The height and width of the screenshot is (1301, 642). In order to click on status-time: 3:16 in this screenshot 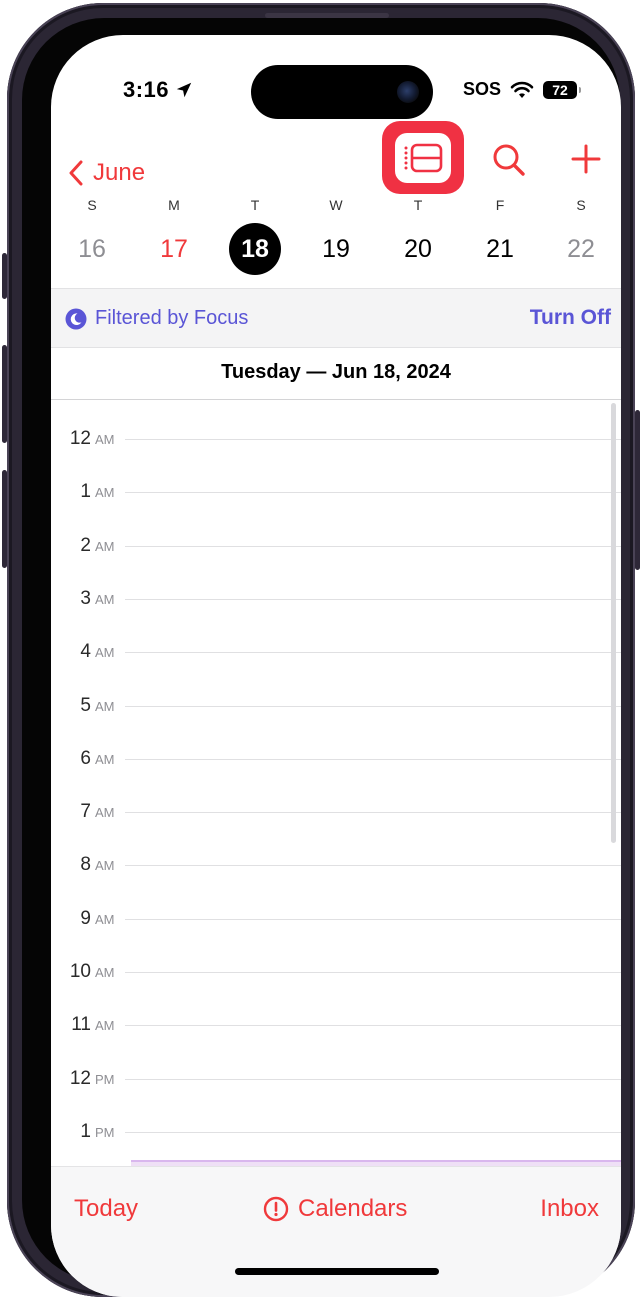, I will do `click(158, 90)`.